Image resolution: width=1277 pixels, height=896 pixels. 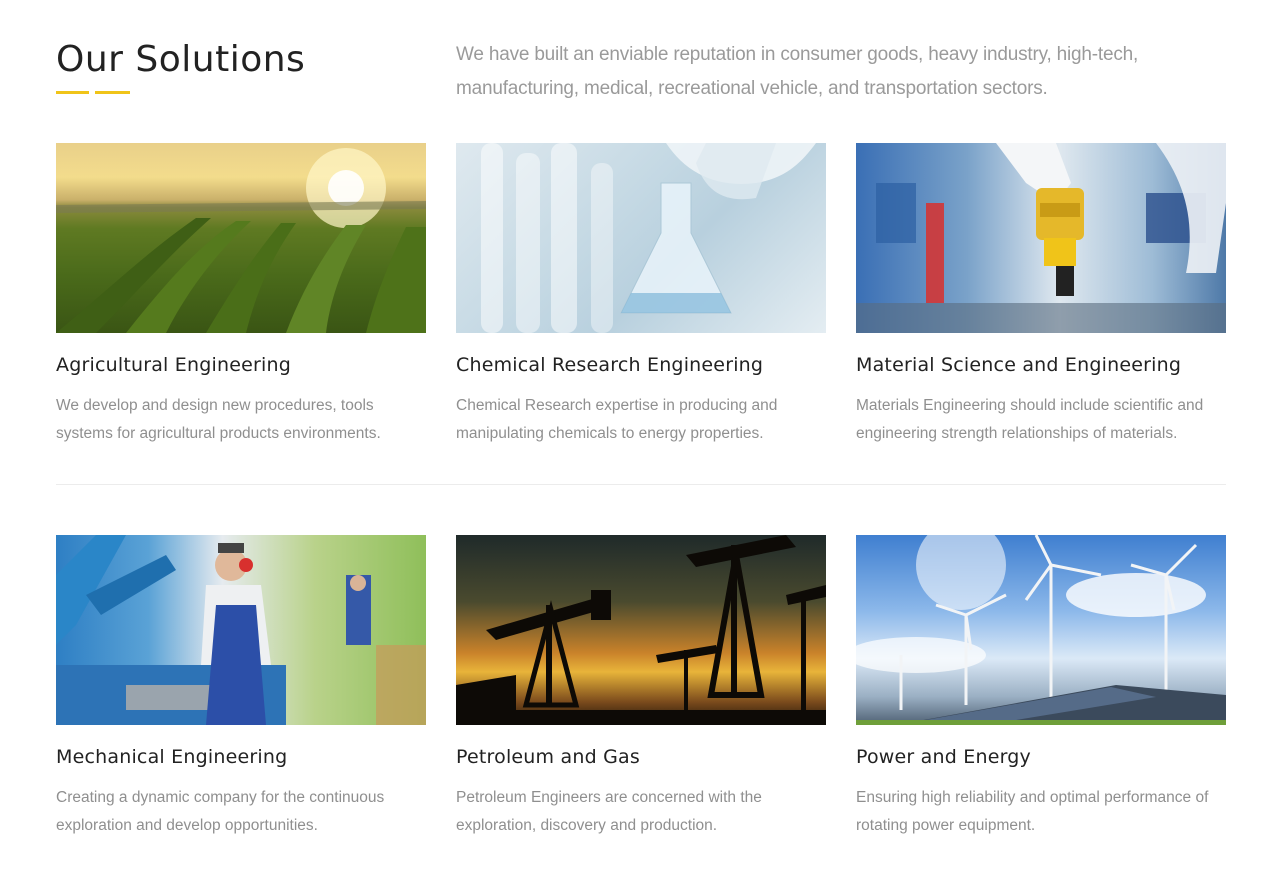 What do you see at coordinates (641, 630) in the screenshot?
I see `oil-pumpjack-image` at bounding box center [641, 630].